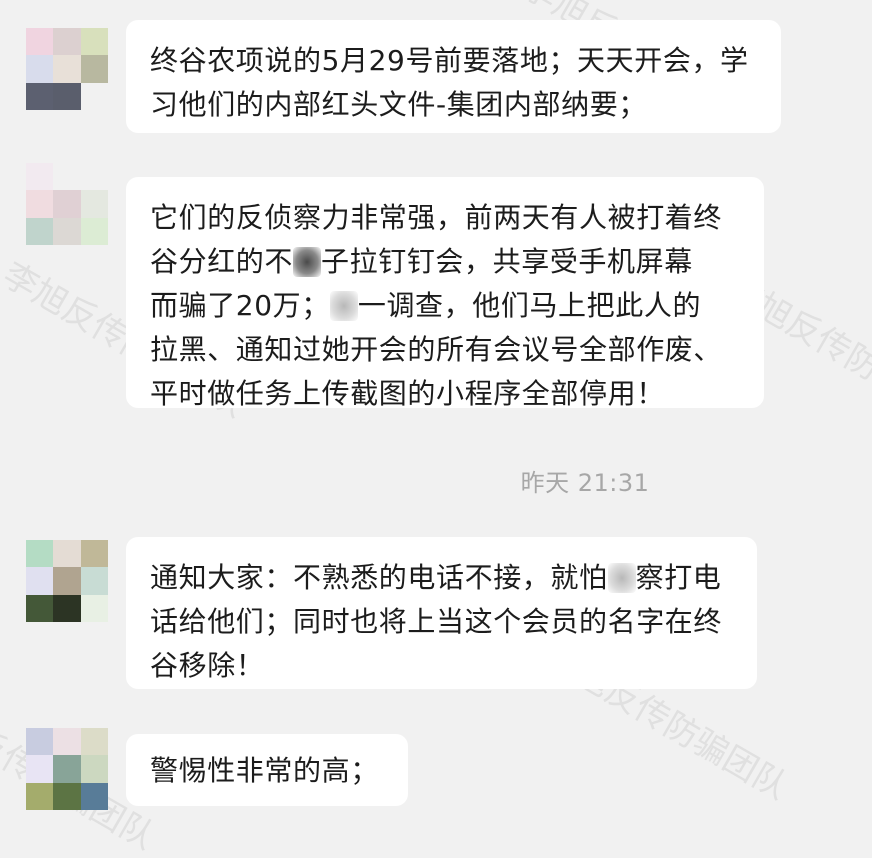 The height and width of the screenshot is (858, 872). Describe the element at coordinates (454, 105) in the screenshot. I see `message-text: 习他们的内部红头文件-集团内部纳要；` at that location.